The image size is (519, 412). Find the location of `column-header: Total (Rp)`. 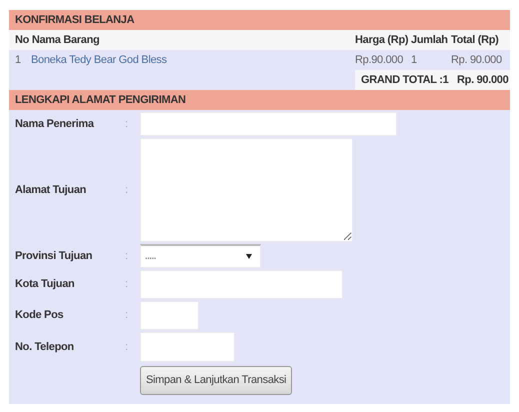

column-header: Total (Rp) is located at coordinates (475, 40).